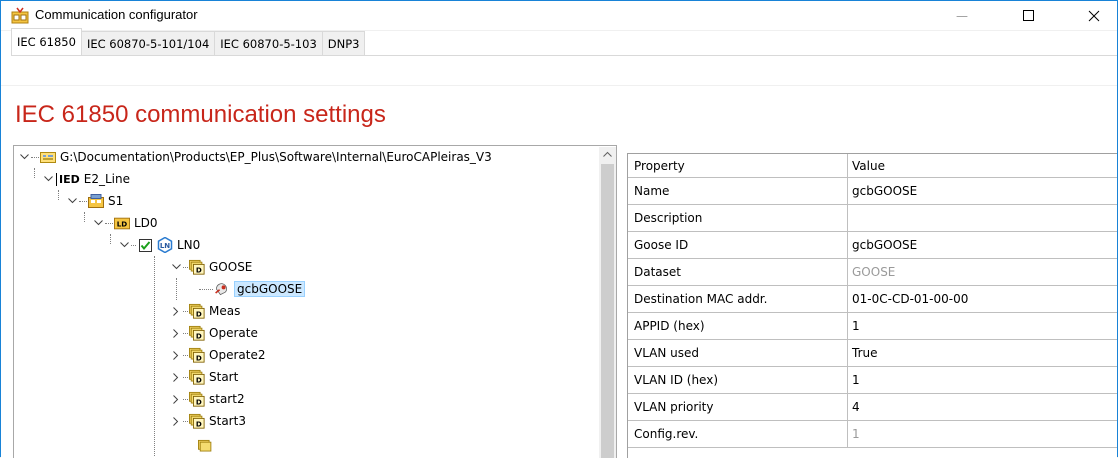  Describe the element at coordinates (268, 43) in the screenshot. I see `tab-iec60870-103: IEC 60870-5-103` at that location.